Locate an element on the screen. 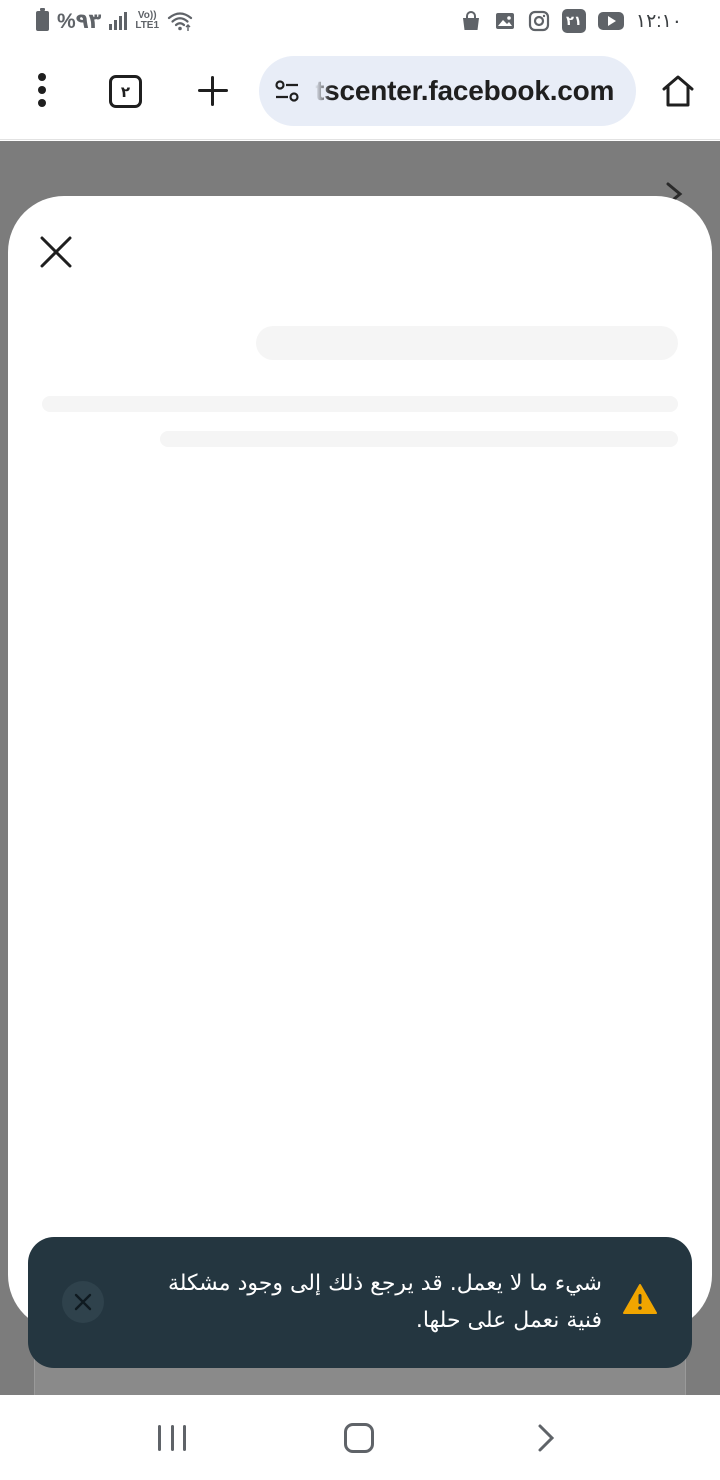 The width and height of the screenshot is (720, 1480). tab-count: ٢ is located at coordinates (125, 92).